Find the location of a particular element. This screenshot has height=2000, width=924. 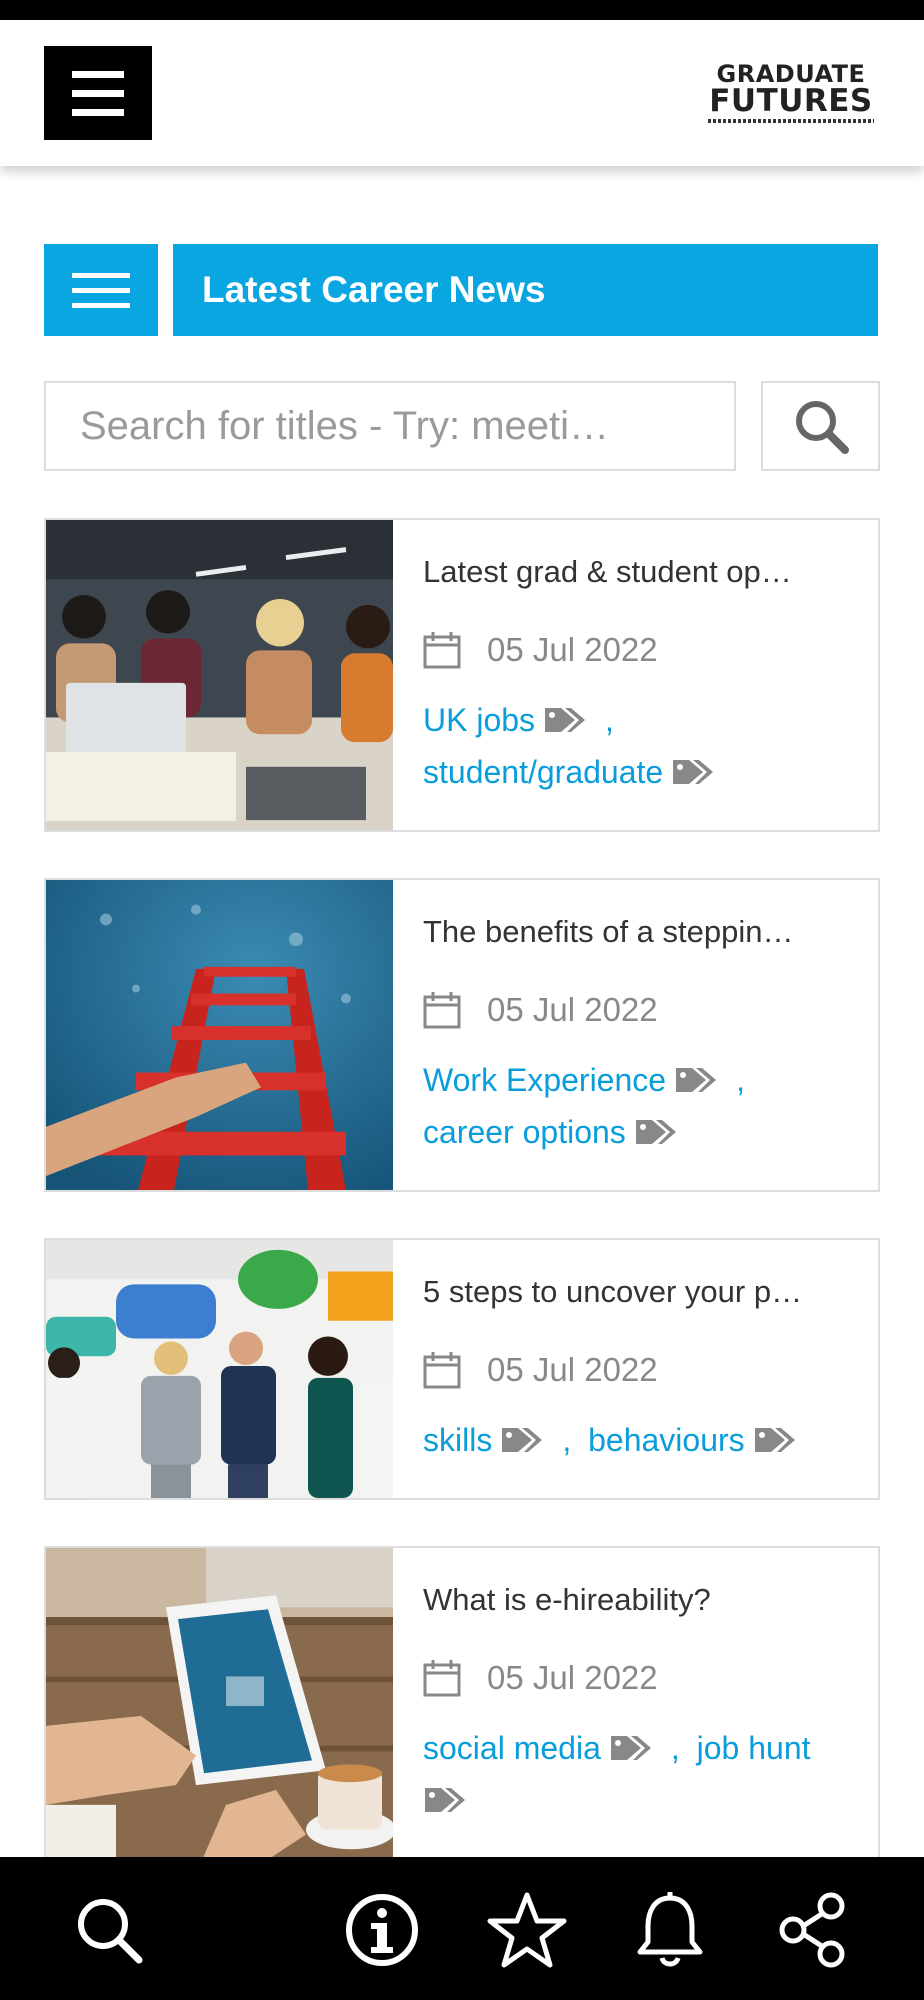

tag-label: social media is located at coordinates (512, 1748).